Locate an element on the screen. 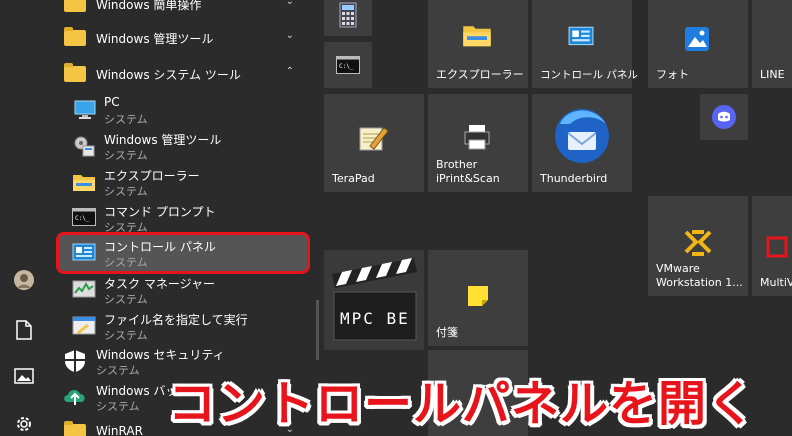 This screenshot has height=436, width=792. app-item-admin-tools: Windows 管理ツール システム is located at coordinates (180, 147).